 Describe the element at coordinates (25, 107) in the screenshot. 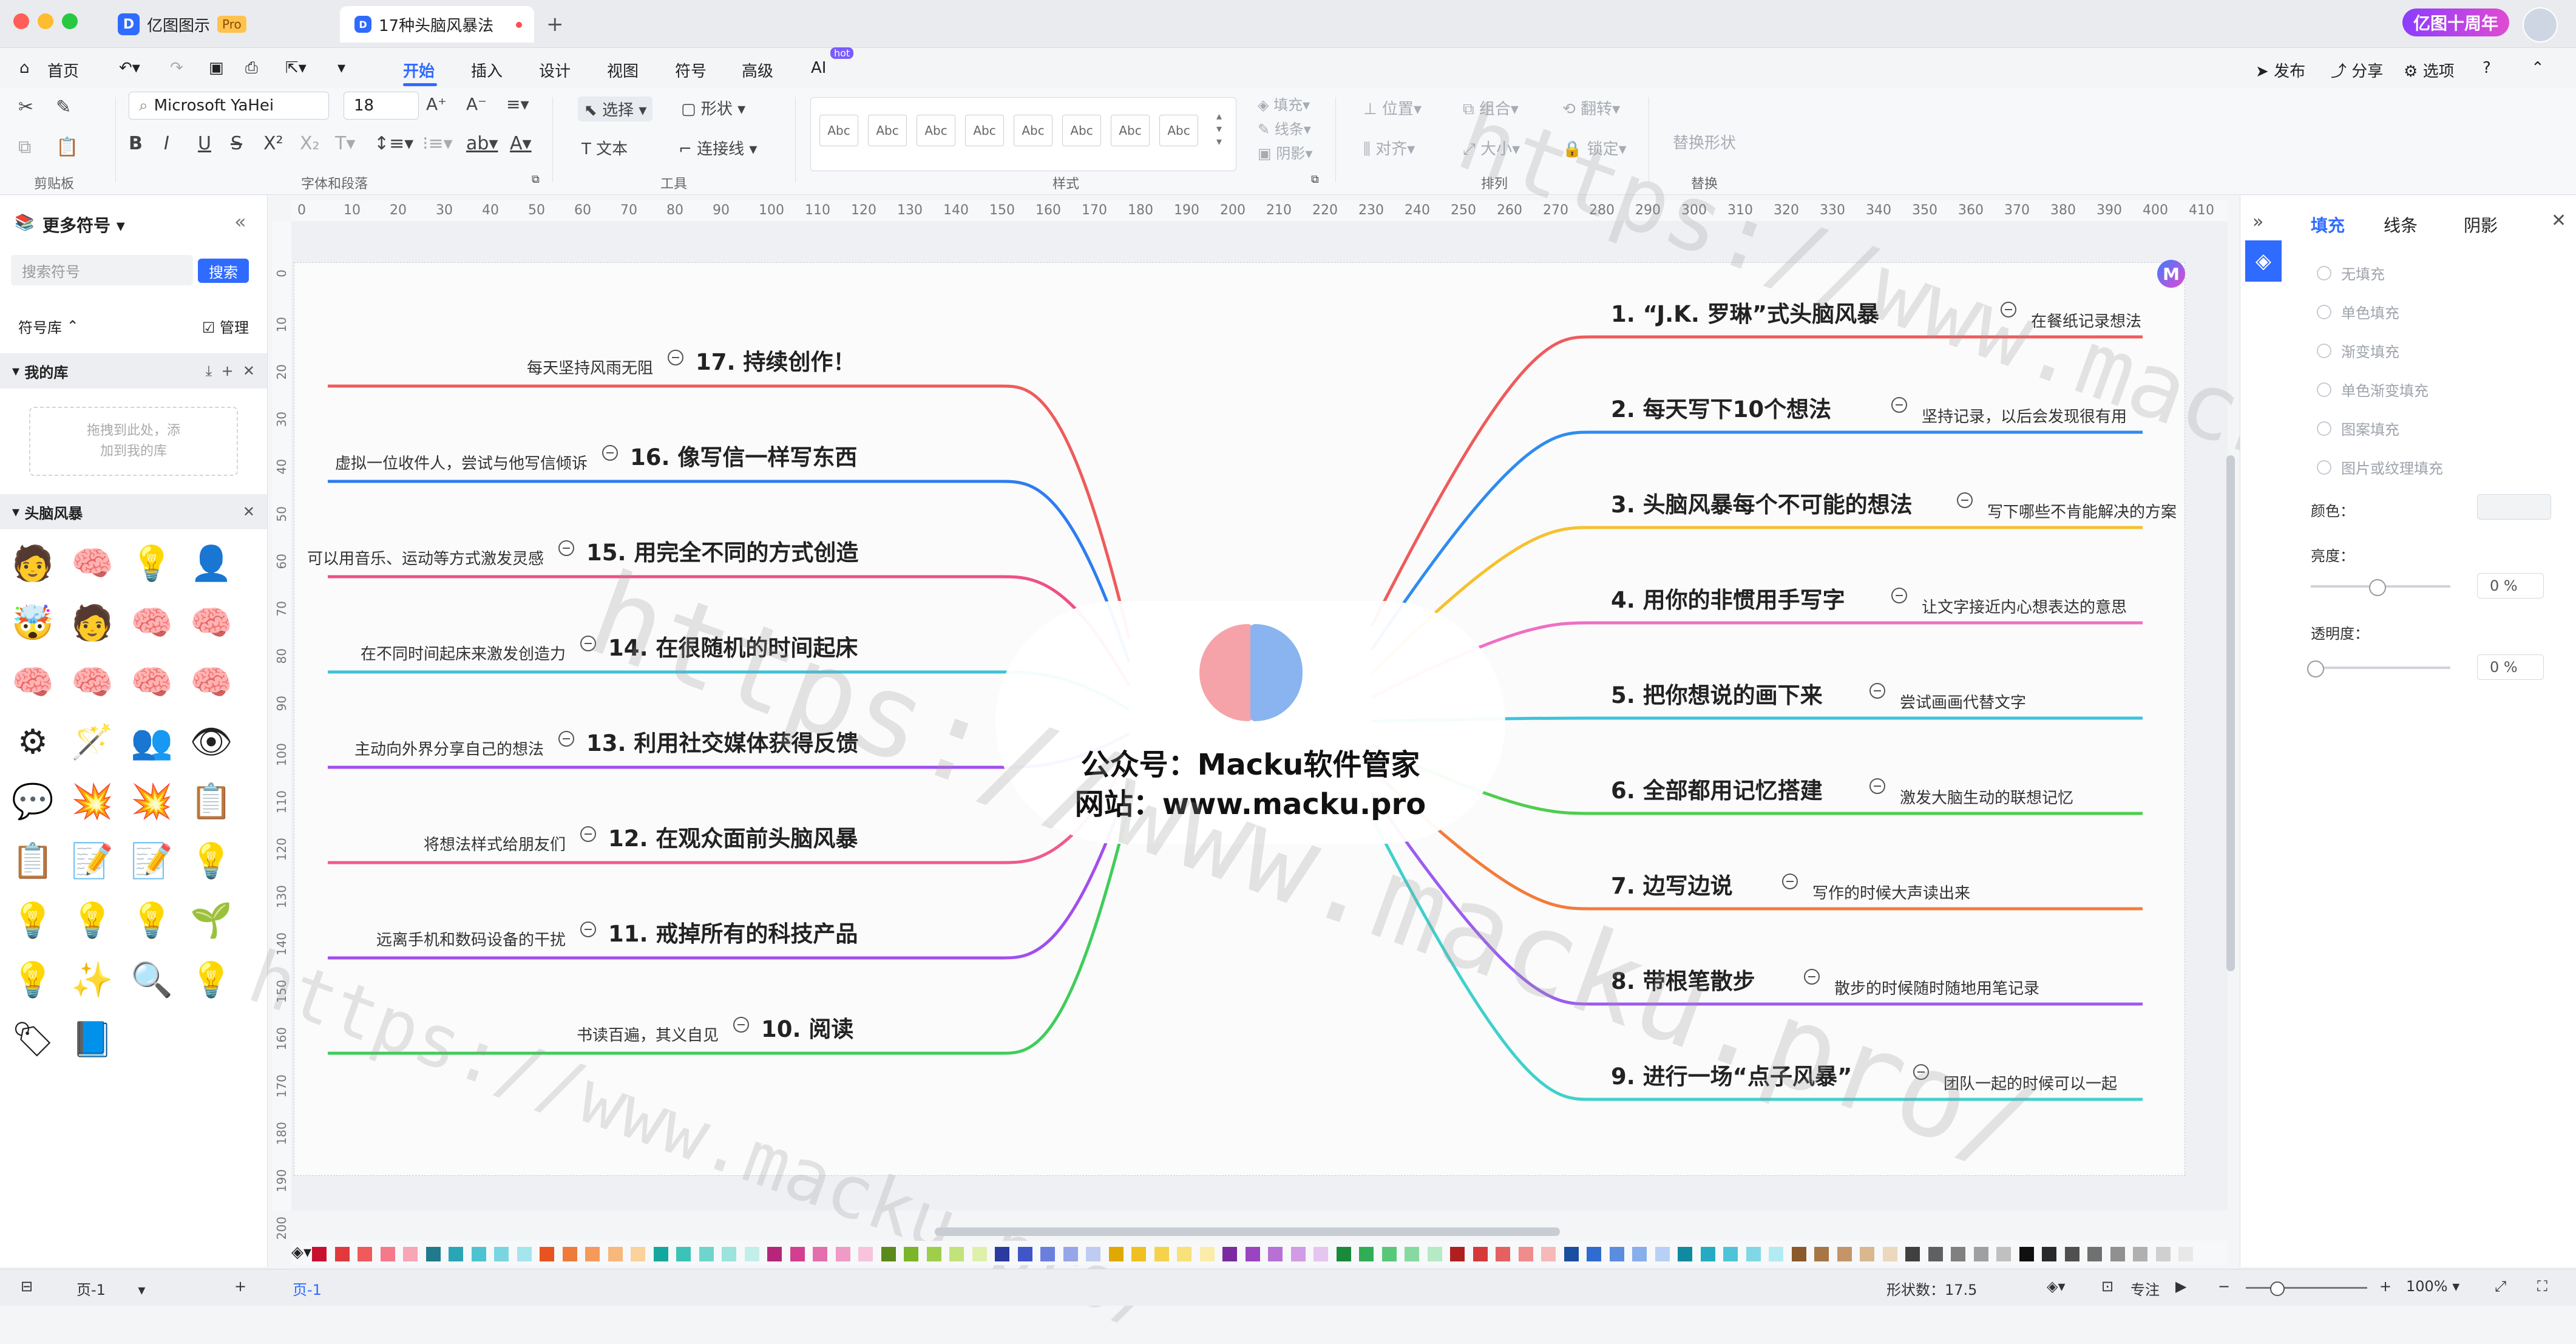

I see `cut-icon: ✂` at that location.